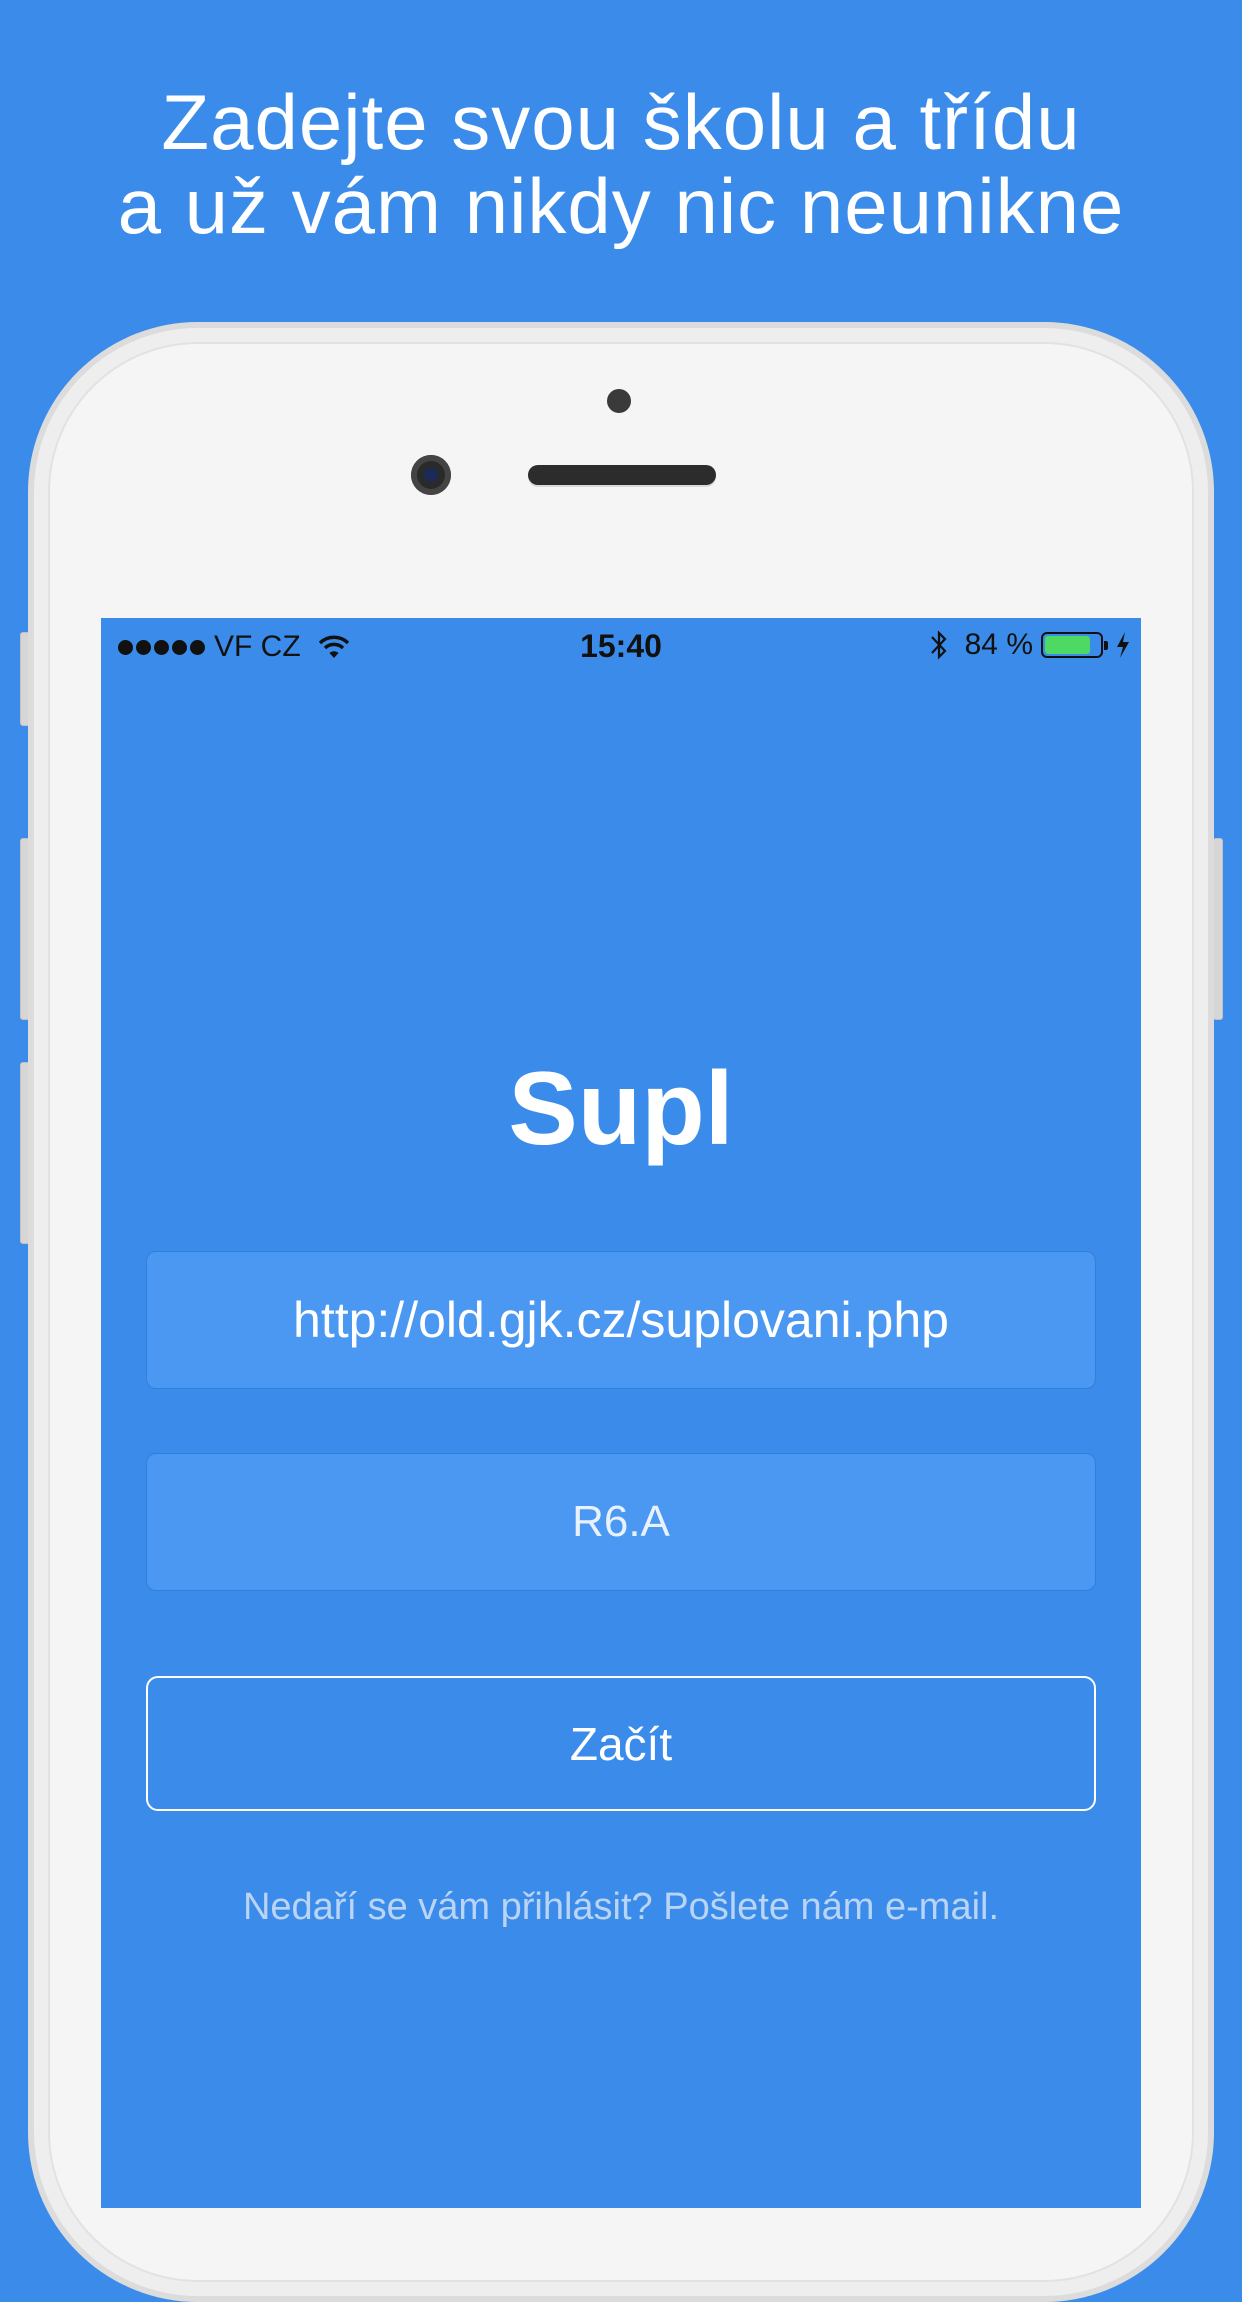 This screenshot has height=2302, width=1242. What do you see at coordinates (621, 1109) in the screenshot?
I see `app-title: Supl` at bounding box center [621, 1109].